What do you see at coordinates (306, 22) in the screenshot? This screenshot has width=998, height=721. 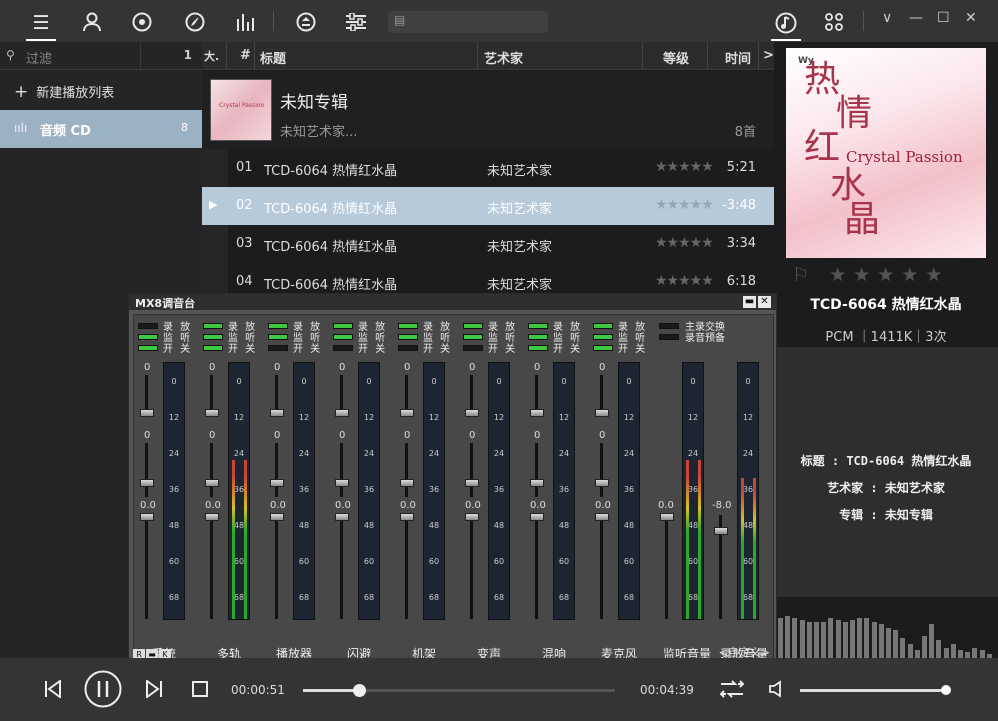 I see `eject-icon` at bounding box center [306, 22].